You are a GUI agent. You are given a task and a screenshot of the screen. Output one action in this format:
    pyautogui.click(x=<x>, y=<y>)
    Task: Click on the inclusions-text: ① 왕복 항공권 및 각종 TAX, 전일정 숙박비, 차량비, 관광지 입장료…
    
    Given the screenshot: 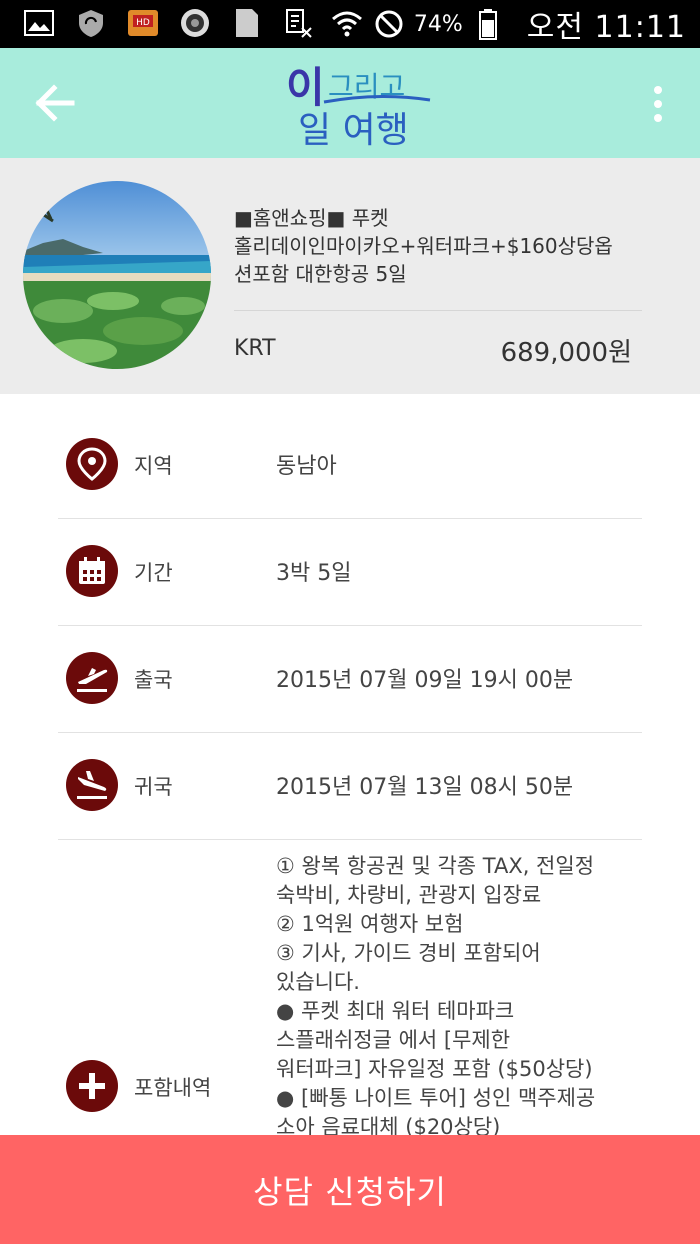 What is the action you would take?
    pyautogui.click(x=461, y=997)
    